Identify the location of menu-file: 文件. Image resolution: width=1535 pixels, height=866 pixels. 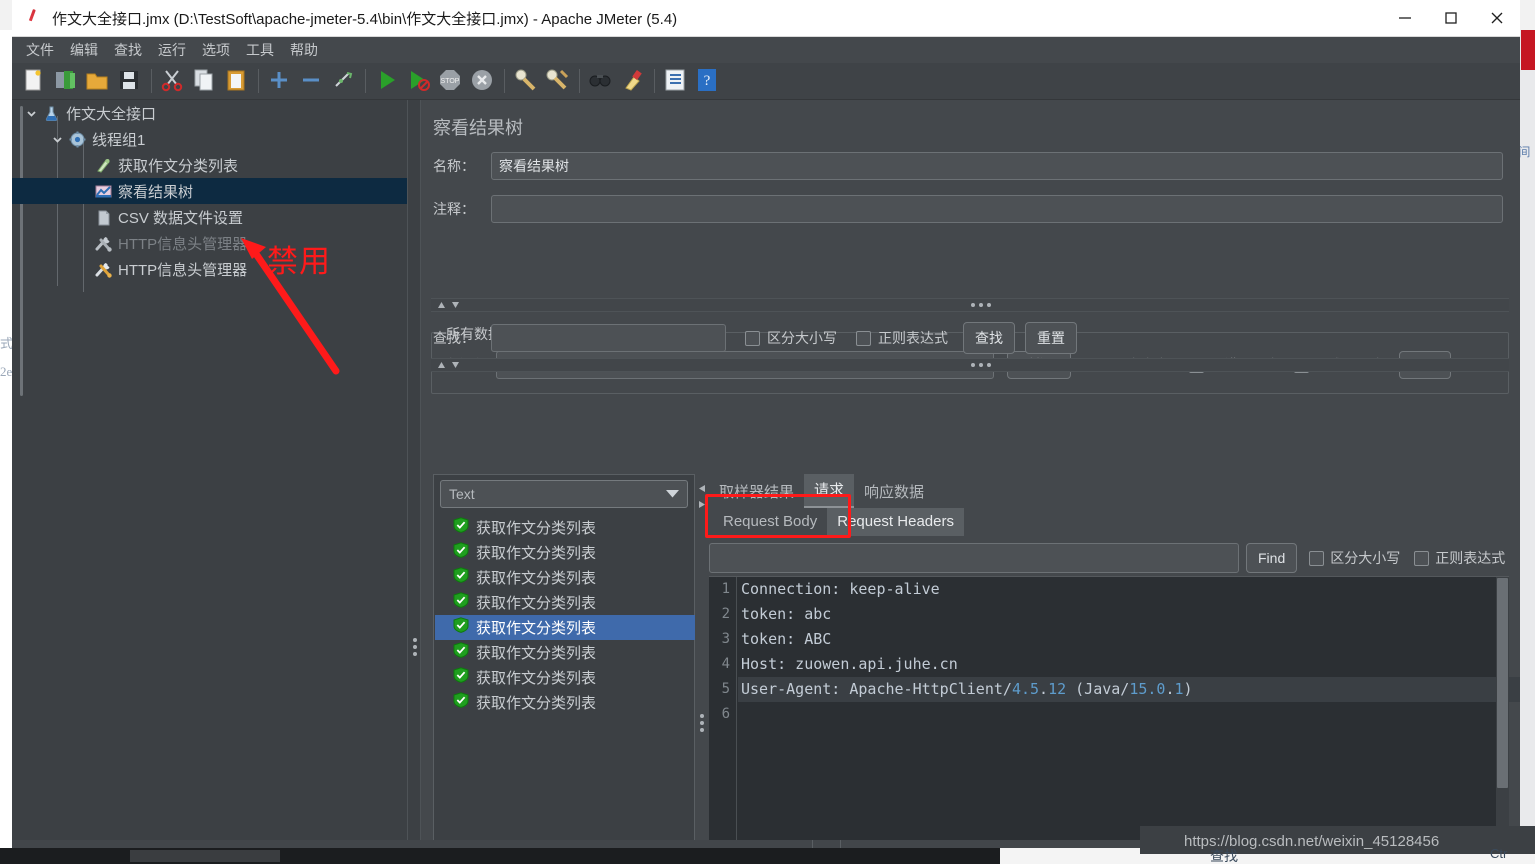
(40, 50).